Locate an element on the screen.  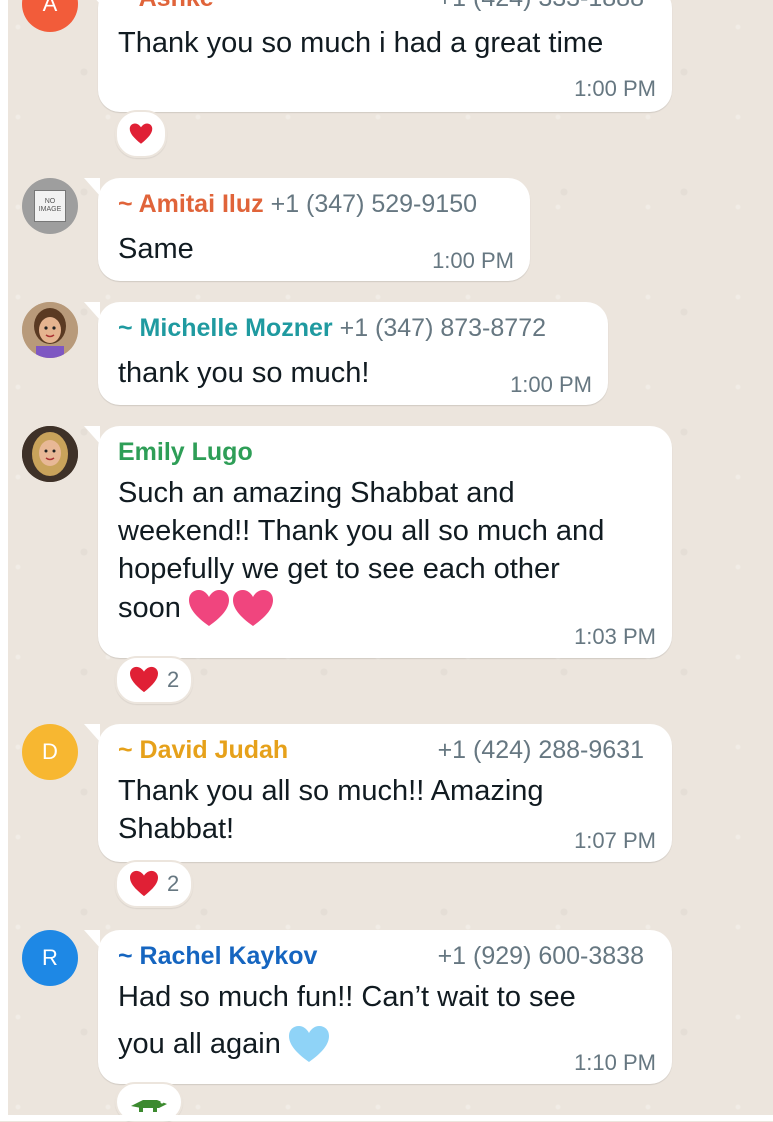
message-line: Thank you all so much!! Amazing is located at coordinates (331, 791).